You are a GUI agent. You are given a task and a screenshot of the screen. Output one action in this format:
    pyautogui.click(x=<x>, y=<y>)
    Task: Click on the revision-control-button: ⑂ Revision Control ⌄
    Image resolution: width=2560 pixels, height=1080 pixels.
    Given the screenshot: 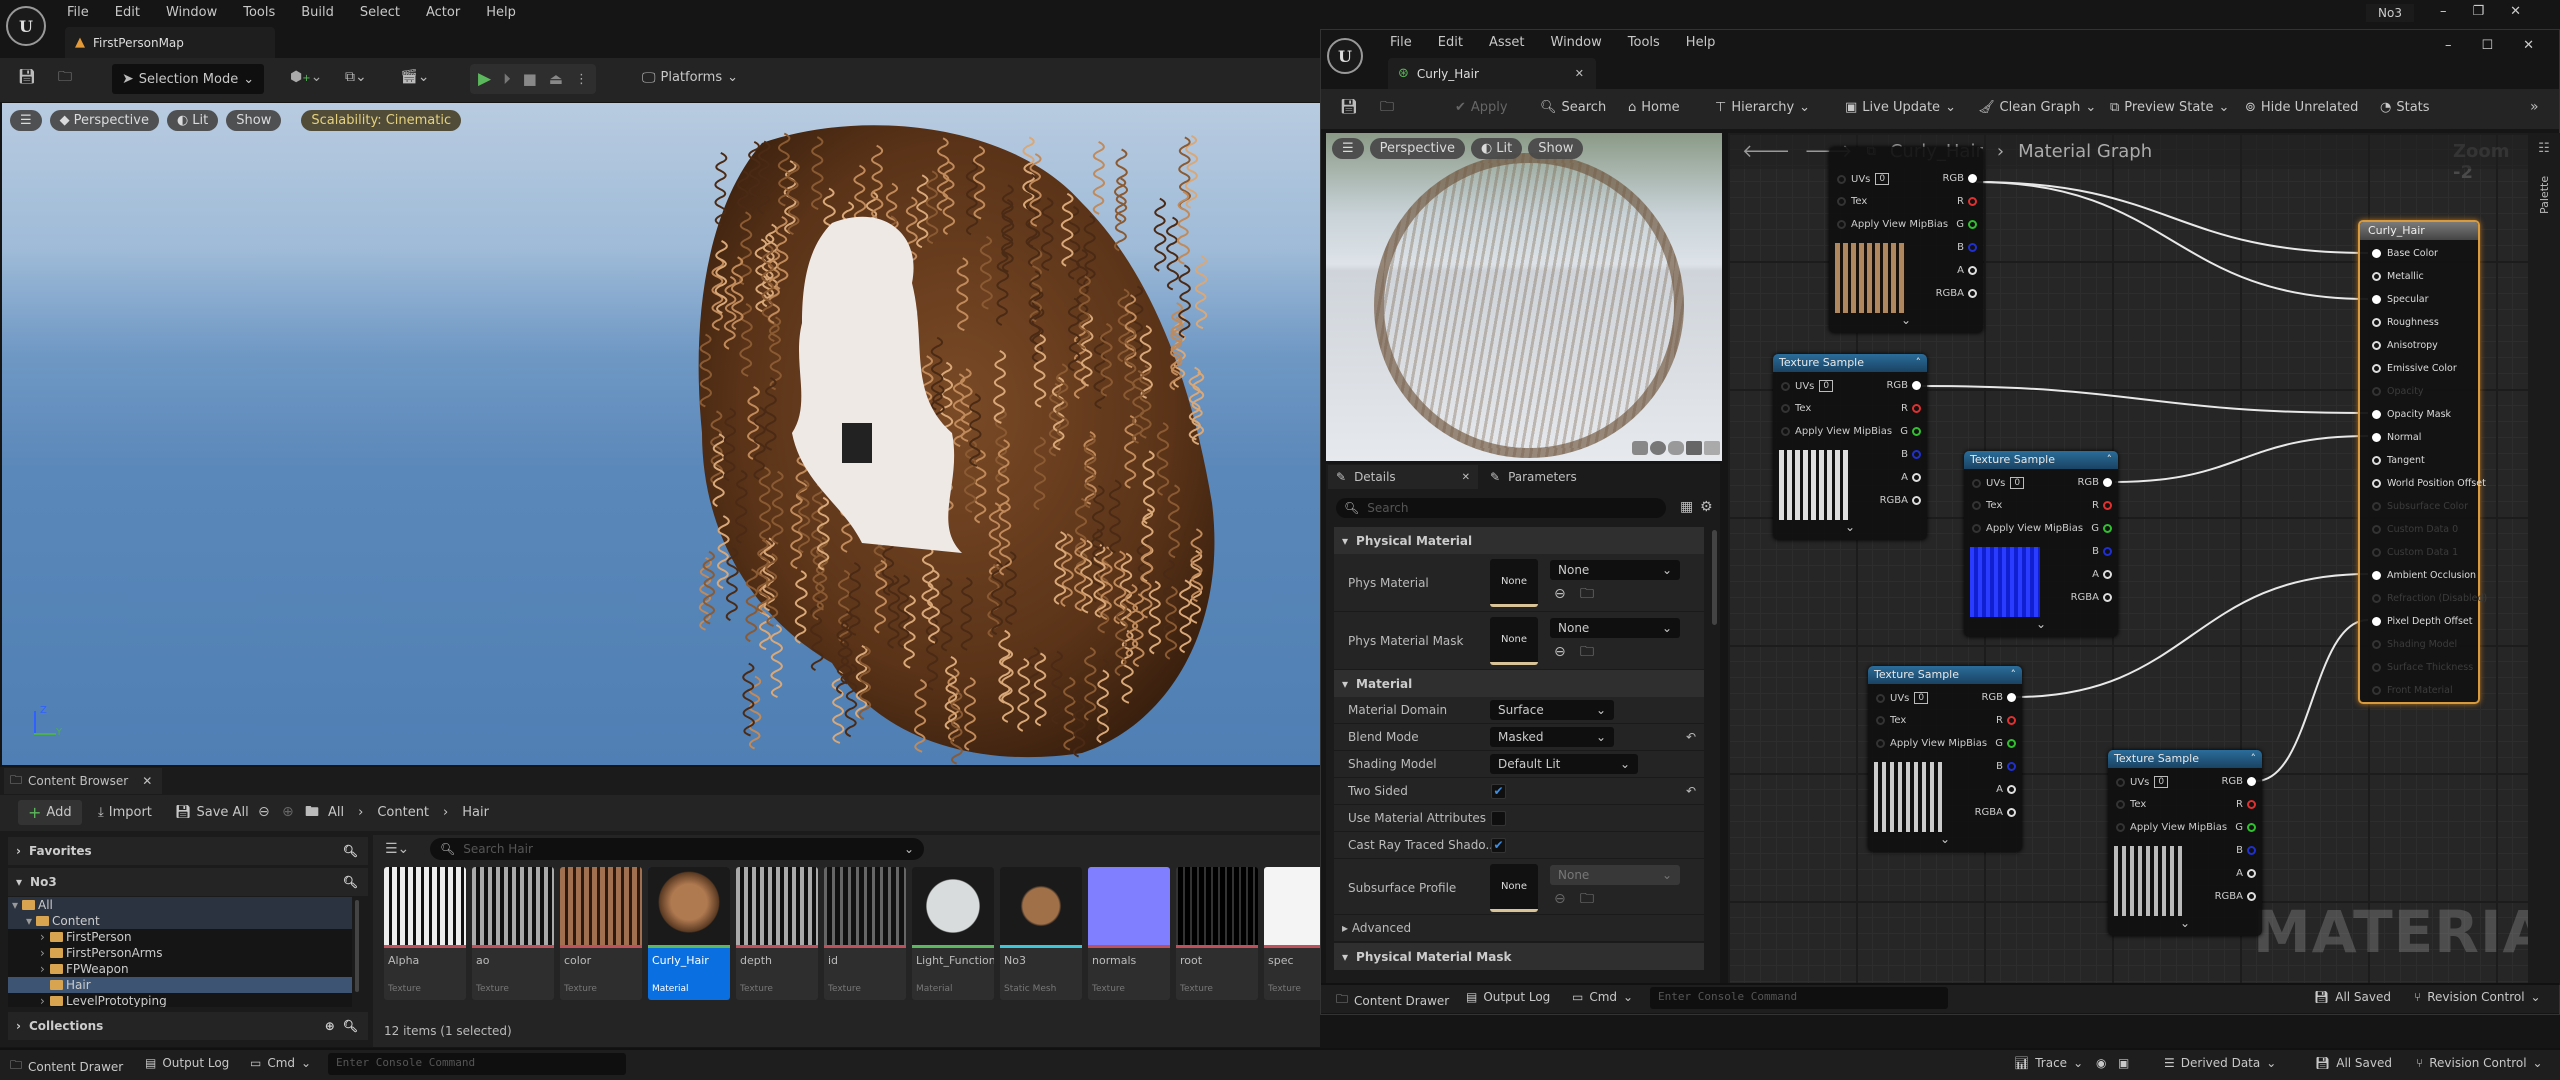 What is the action you would take?
    pyautogui.click(x=2479, y=1063)
    